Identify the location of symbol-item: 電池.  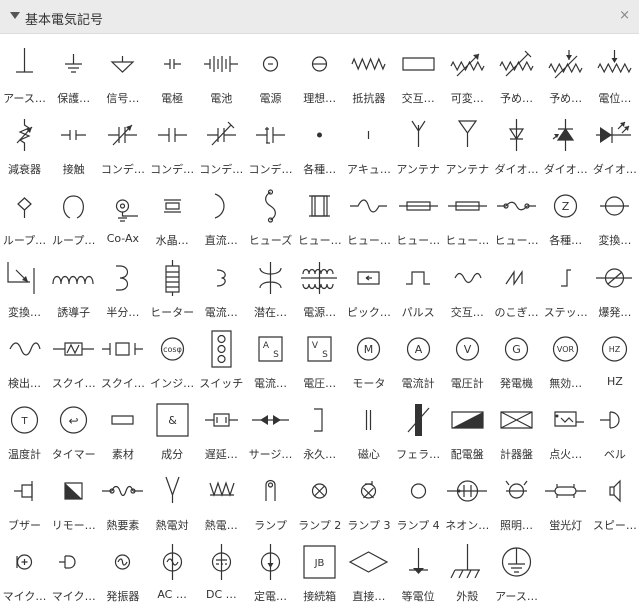
(221, 75).